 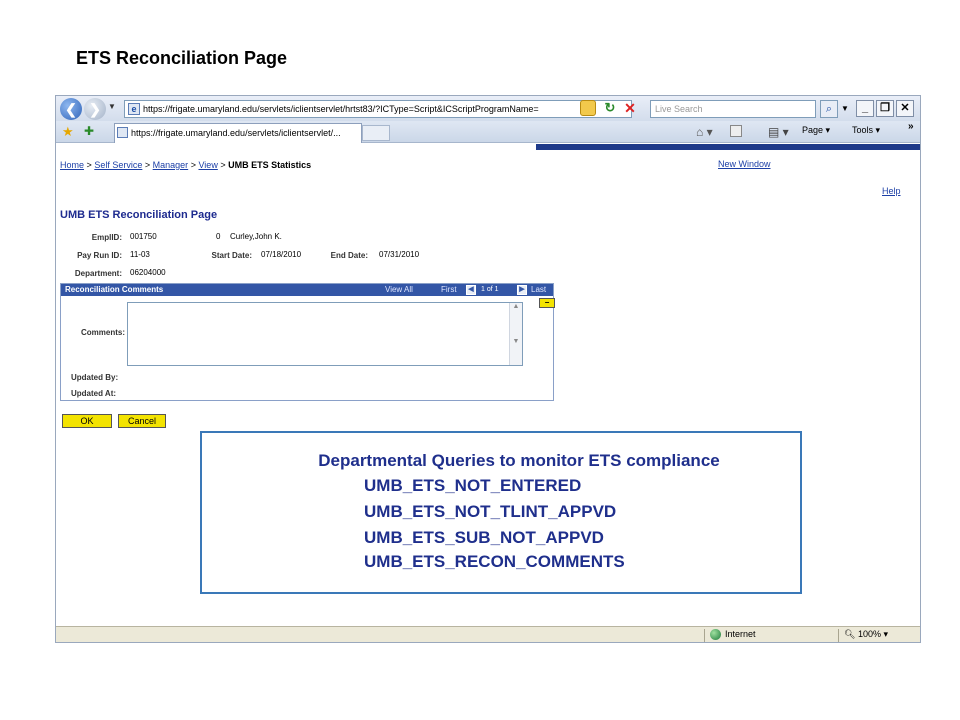 What do you see at coordinates (740, 634) in the screenshot?
I see `zone-label: Internet` at bounding box center [740, 634].